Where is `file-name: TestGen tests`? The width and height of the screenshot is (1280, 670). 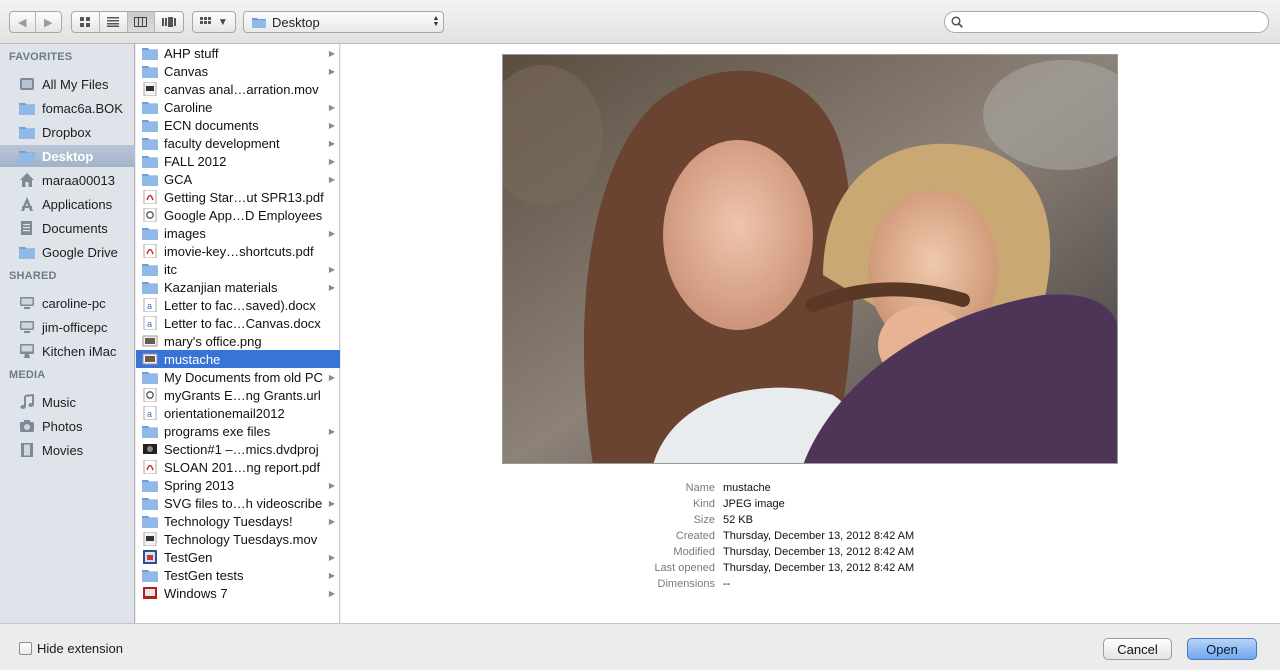 file-name: TestGen tests is located at coordinates (204, 575).